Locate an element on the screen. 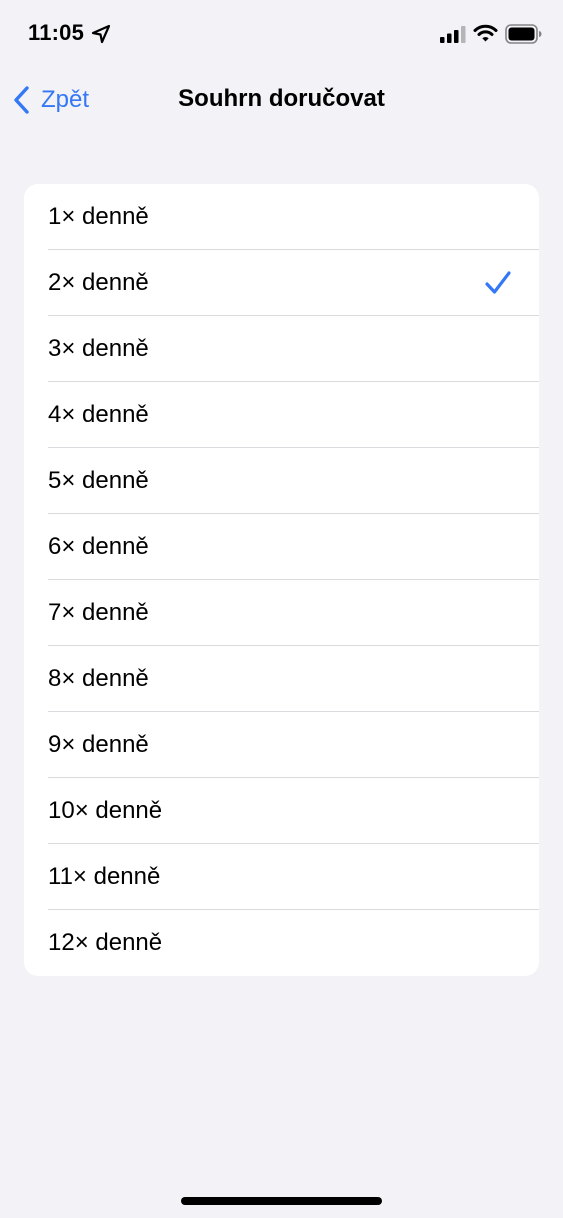 The height and width of the screenshot is (1218, 563). page-title: Souhrn doručovat is located at coordinates (281, 98).